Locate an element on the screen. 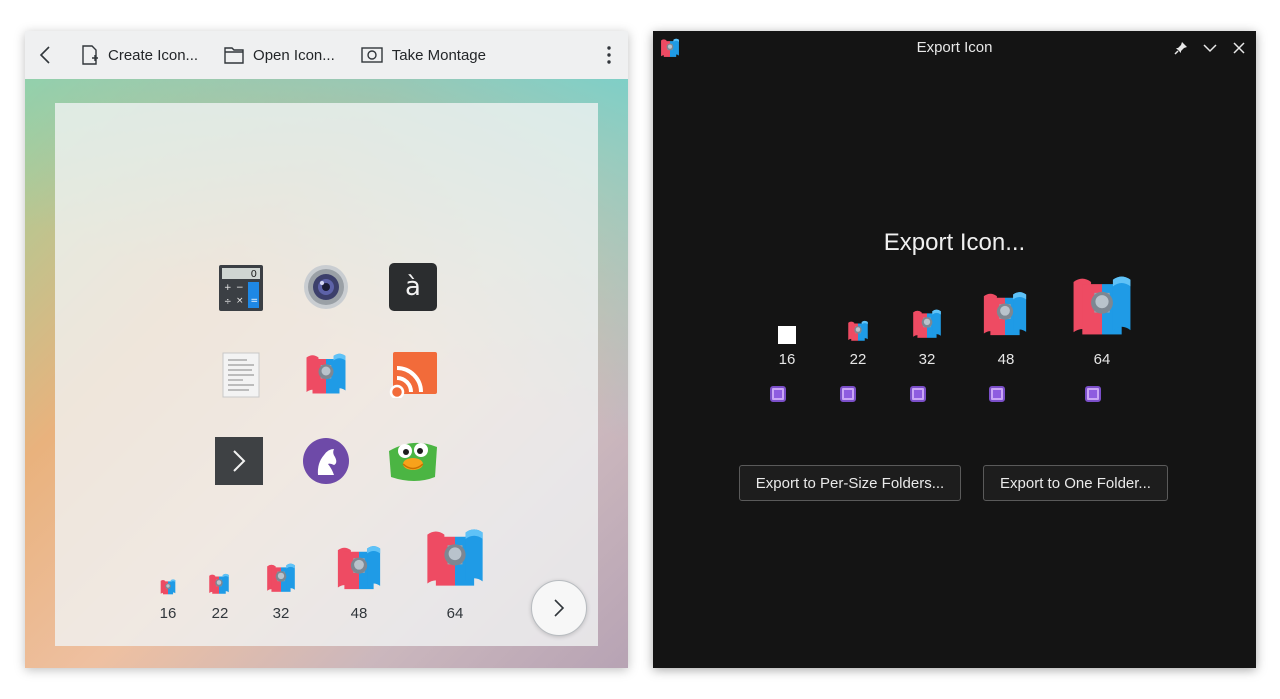 Image resolution: width=1280 pixels, height=699 pixels. more-menu-button is located at coordinates (609, 55).